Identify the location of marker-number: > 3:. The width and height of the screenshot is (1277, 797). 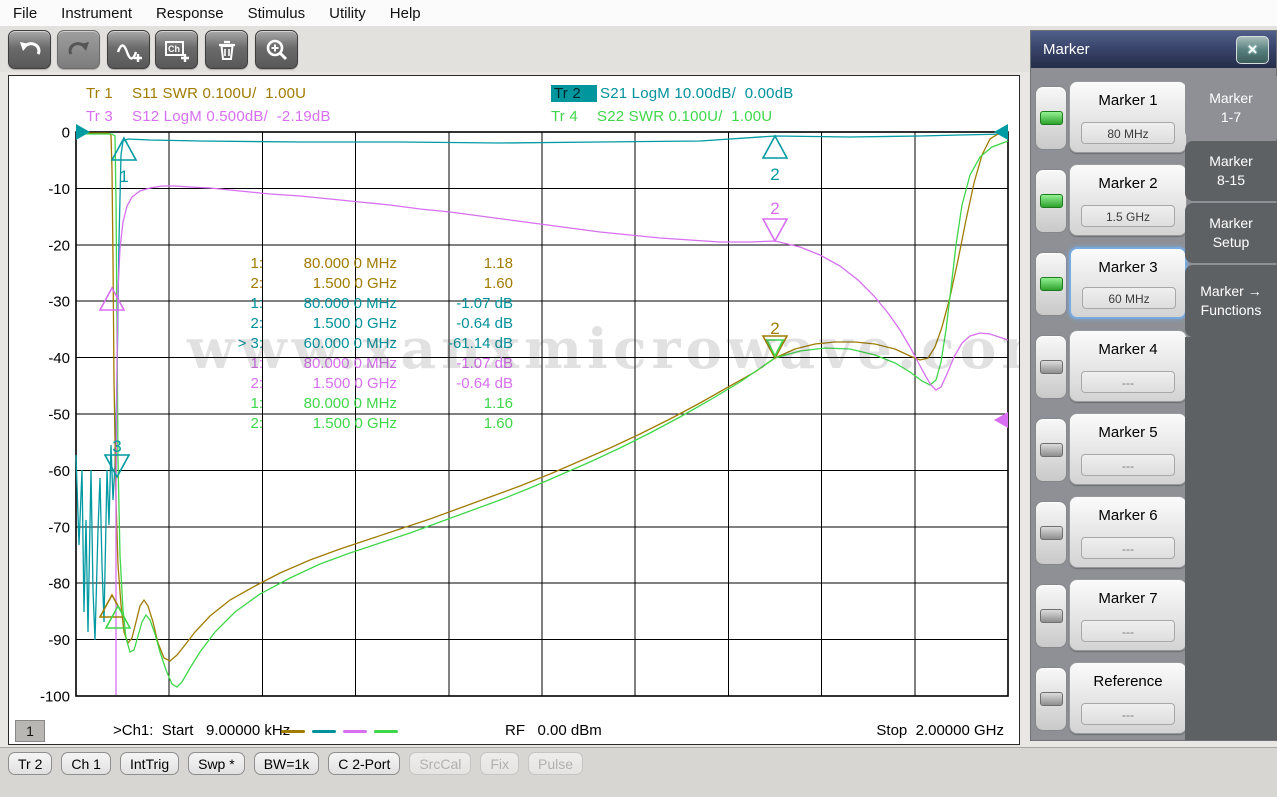
(250, 343).